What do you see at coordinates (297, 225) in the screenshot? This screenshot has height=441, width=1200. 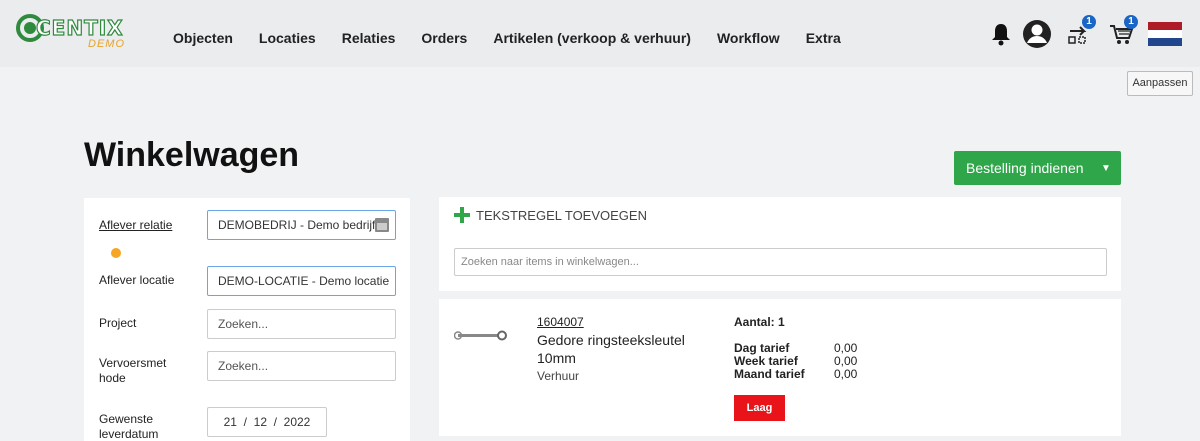 I see `aflever-relatie-value: DEMOBEDRIJ - Demo bedrijf` at bounding box center [297, 225].